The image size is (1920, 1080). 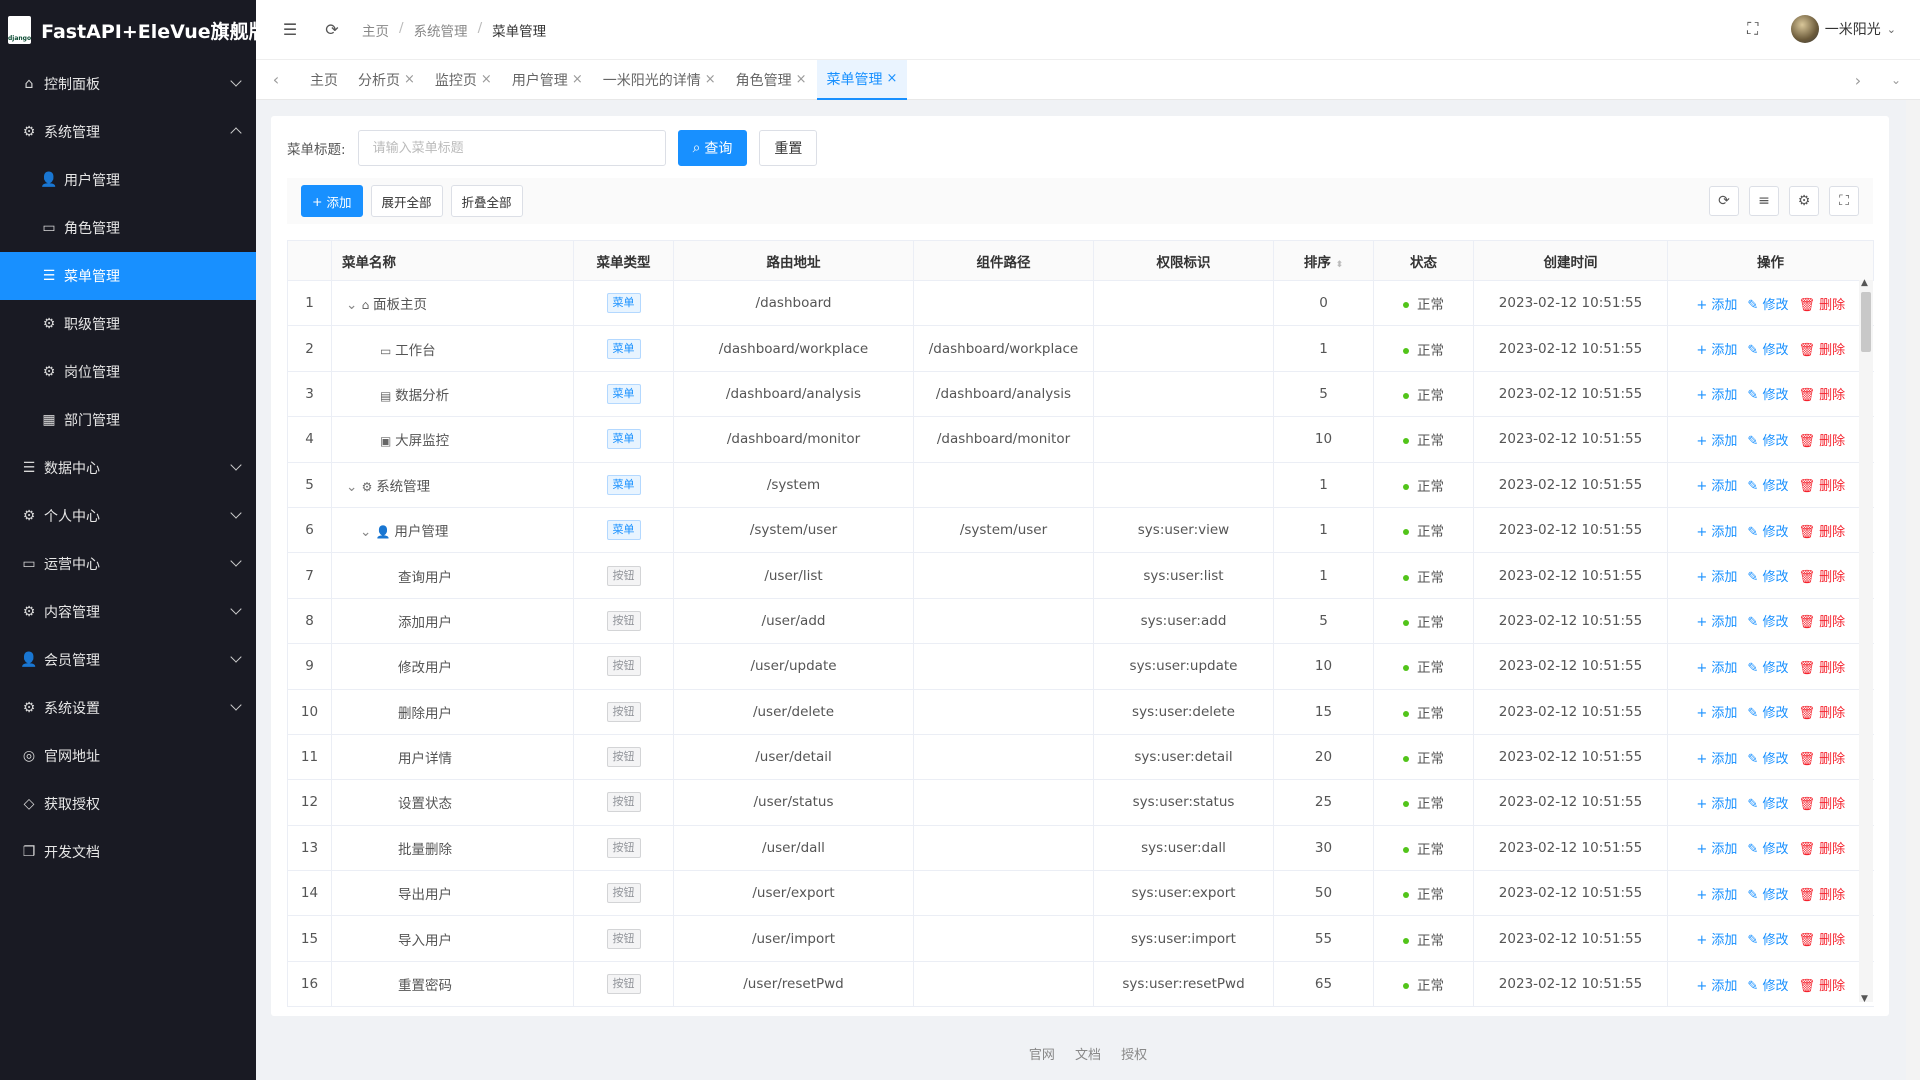 What do you see at coordinates (463, 80) in the screenshot?
I see `tab-item: 监控页 ×` at bounding box center [463, 80].